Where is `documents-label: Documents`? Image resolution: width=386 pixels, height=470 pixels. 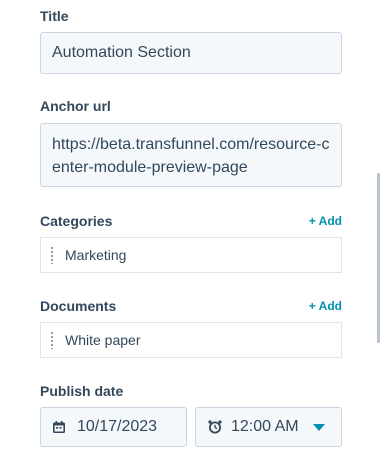 documents-label: Documents is located at coordinates (78, 306).